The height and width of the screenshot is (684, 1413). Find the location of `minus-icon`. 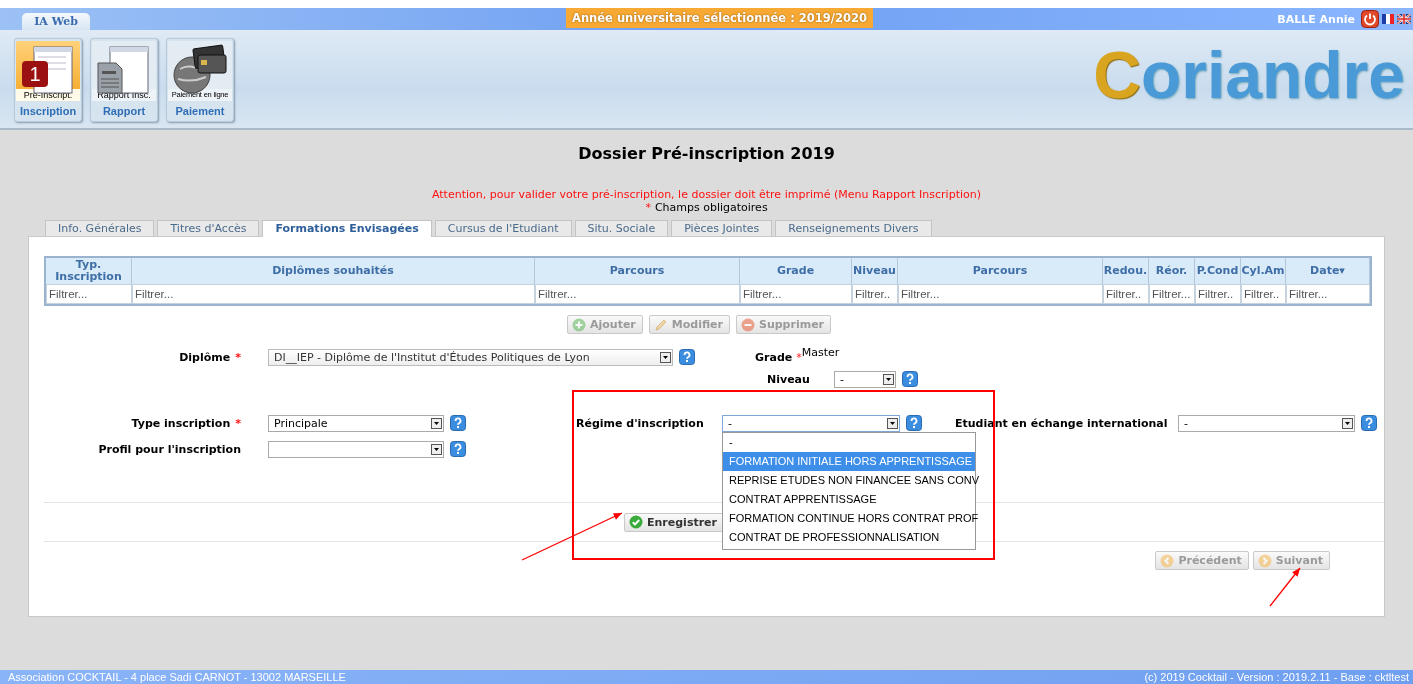

minus-icon is located at coordinates (748, 324).